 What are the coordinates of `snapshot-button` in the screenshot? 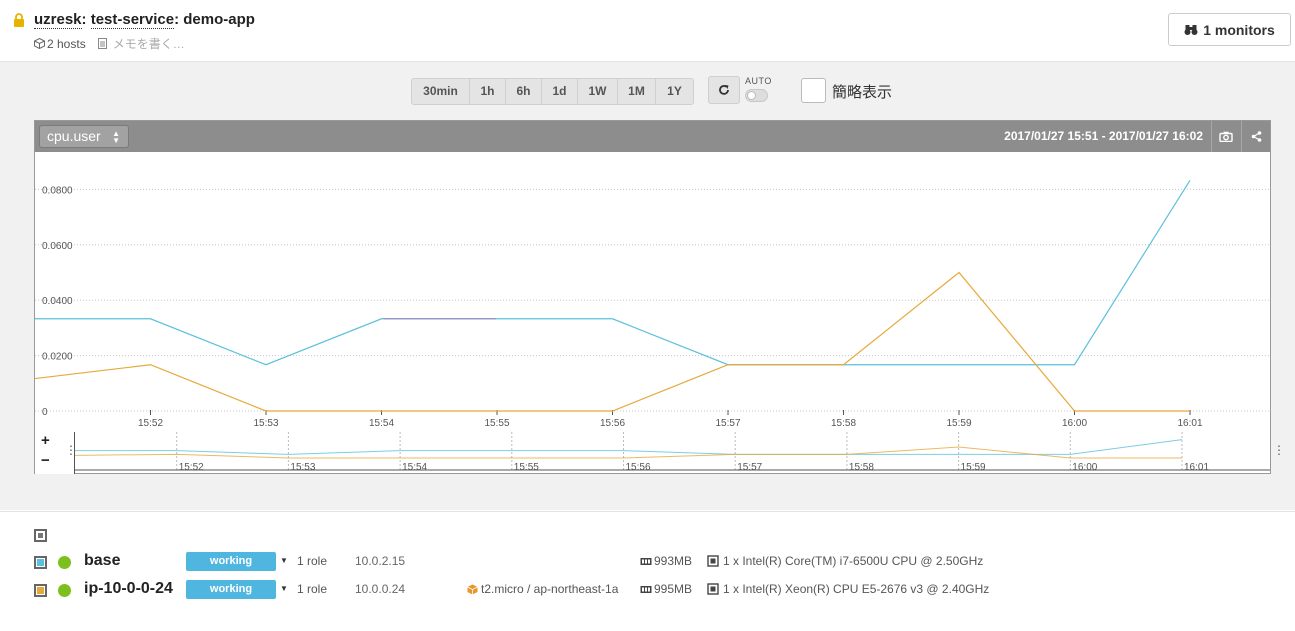 It's located at (1225, 136).